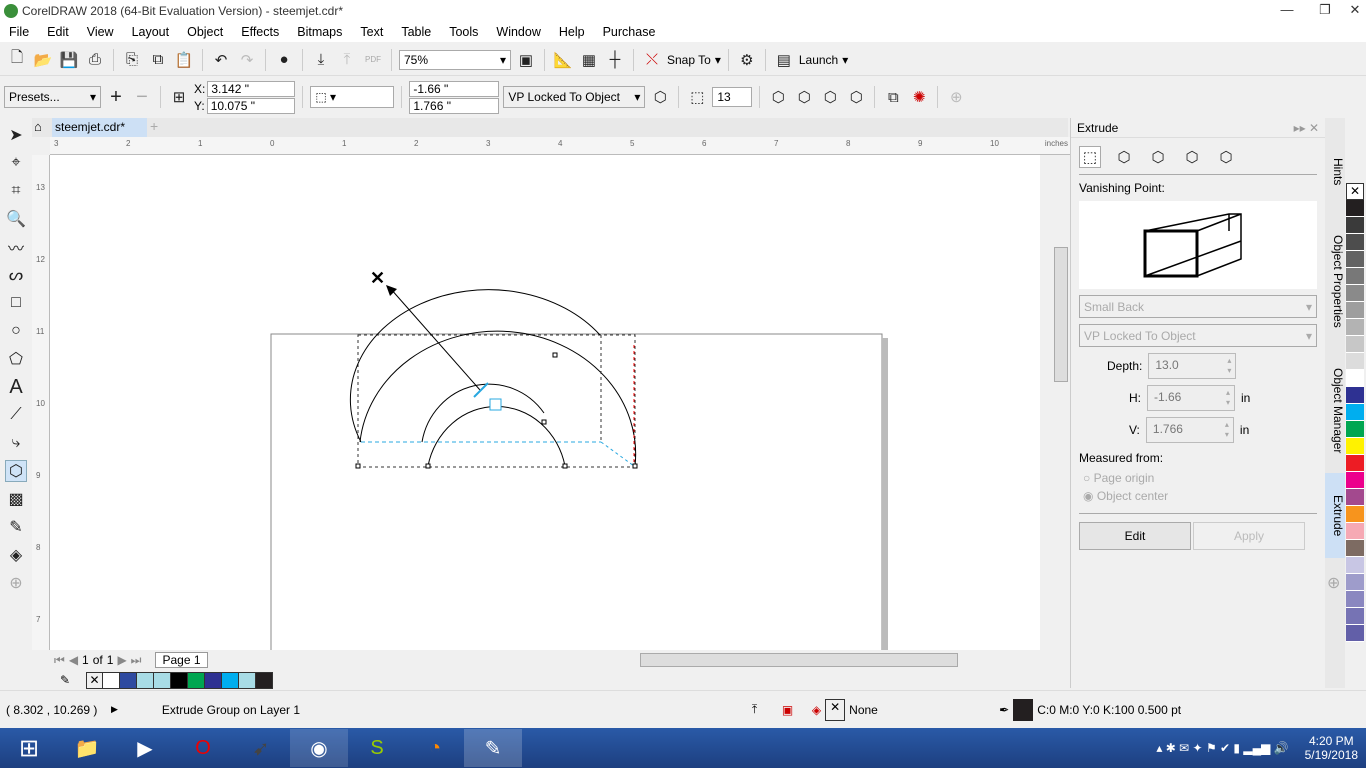  What do you see at coordinates (321, 60) in the screenshot?
I see `import-icon: ⤓` at bounding box center [321, 60].